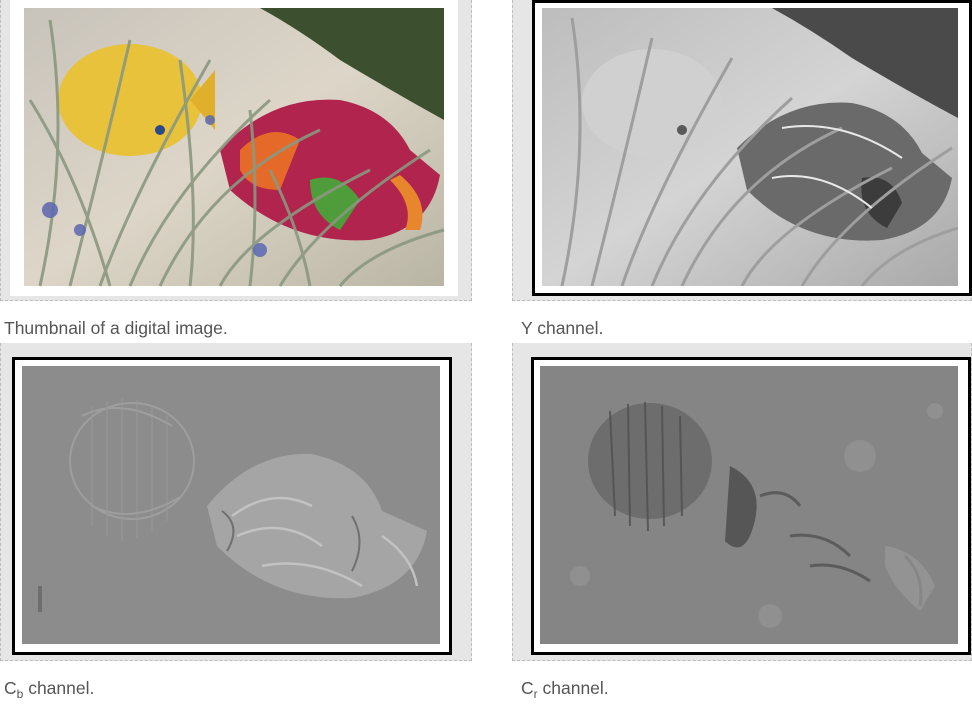  I want to click on caption-cb: Cb channel., so click(49, 689).